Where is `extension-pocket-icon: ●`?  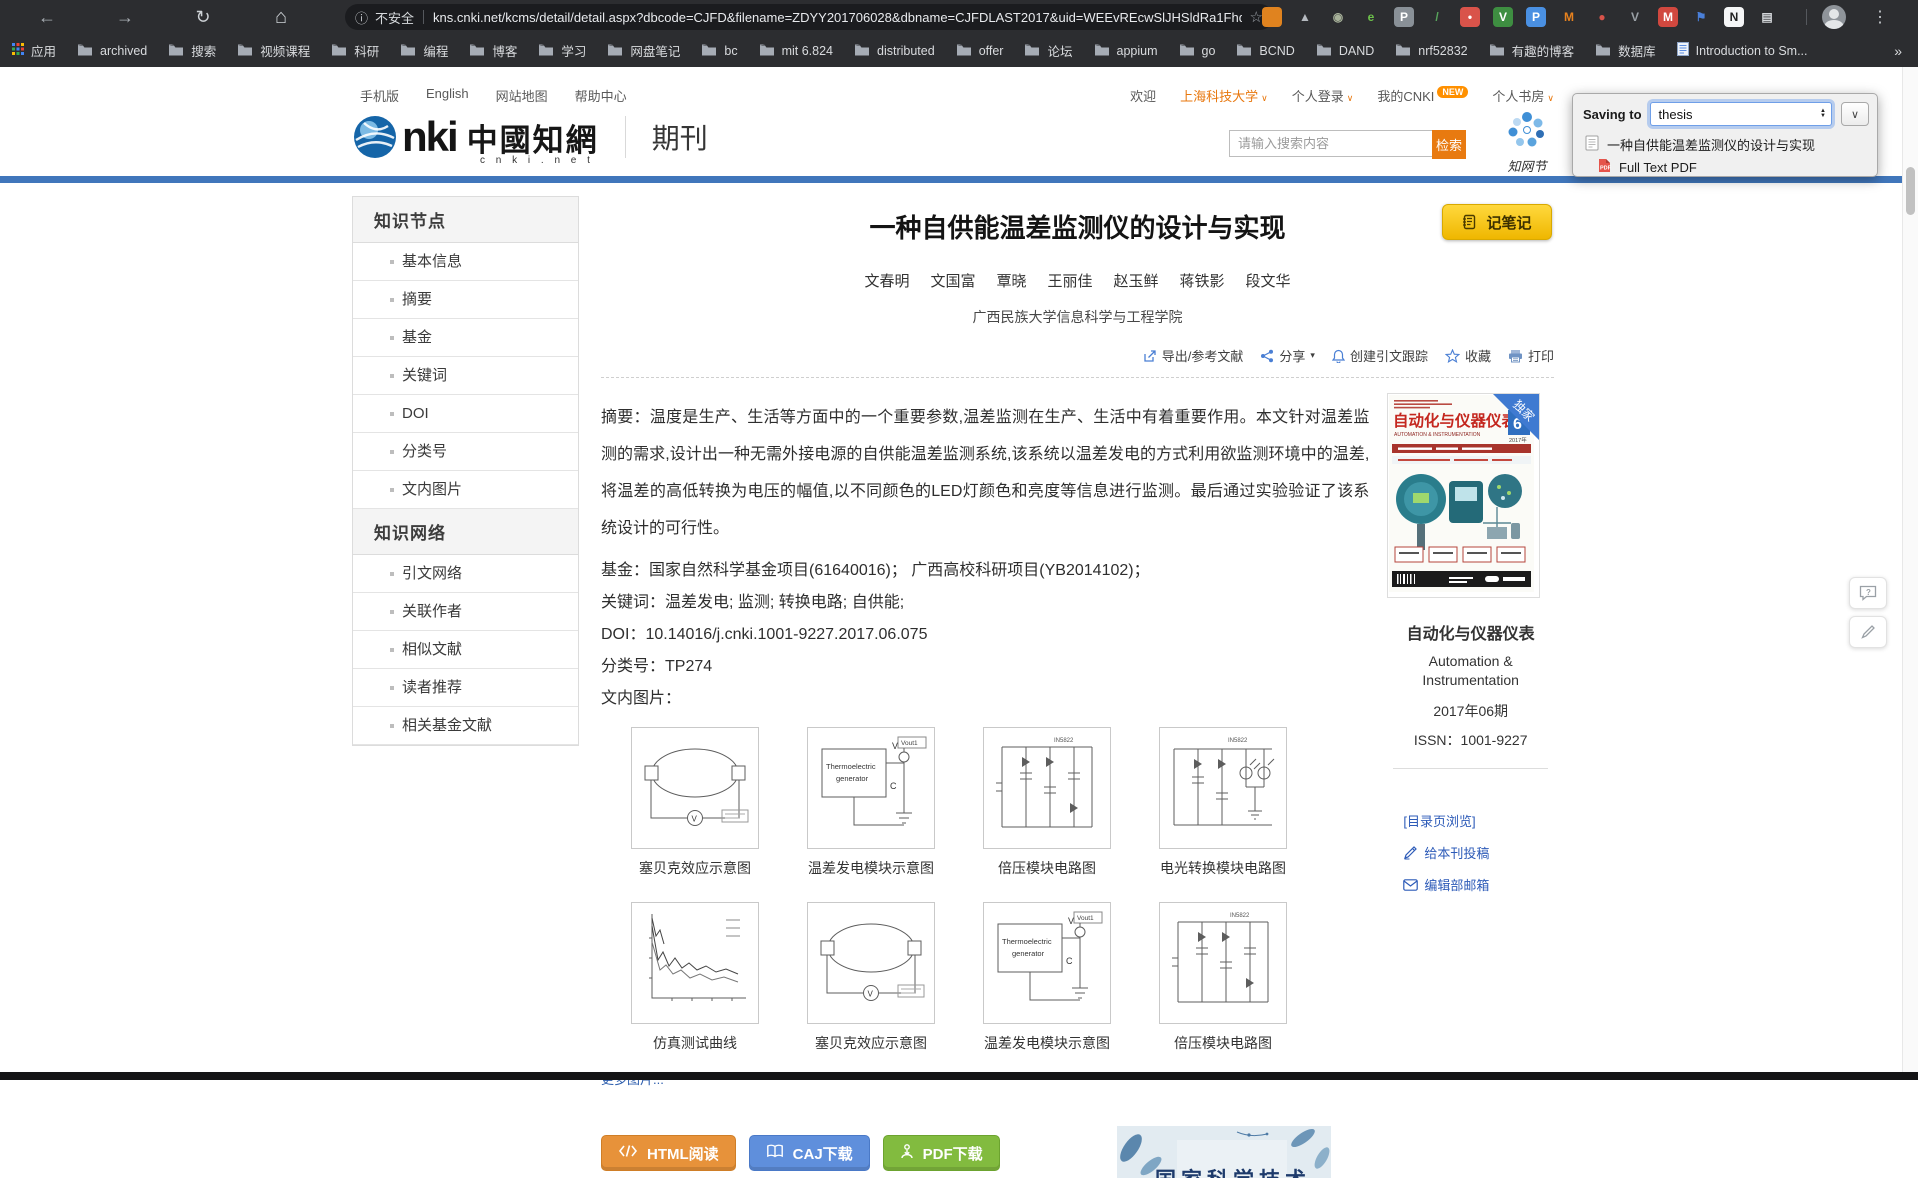
extension-pocket-icon: ● is located at coordinates (1602, 17).